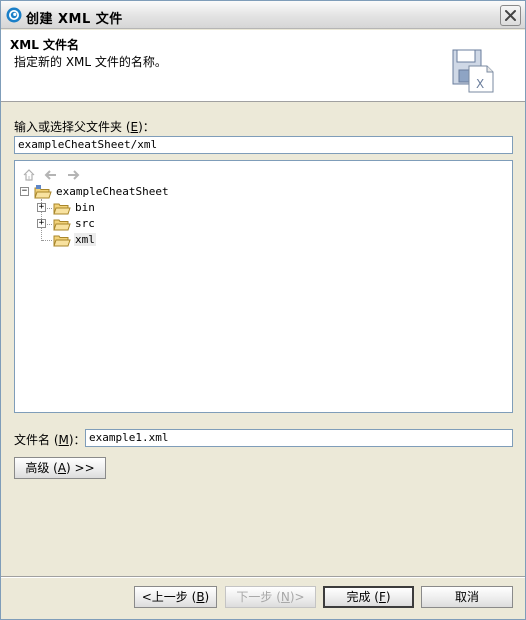 The image size is (526, 620). What do you see at coordinates (112, 191) in the screenshot?
I see `tree-item-label: exampleCheatSheet` at bounding box center [112, 191].